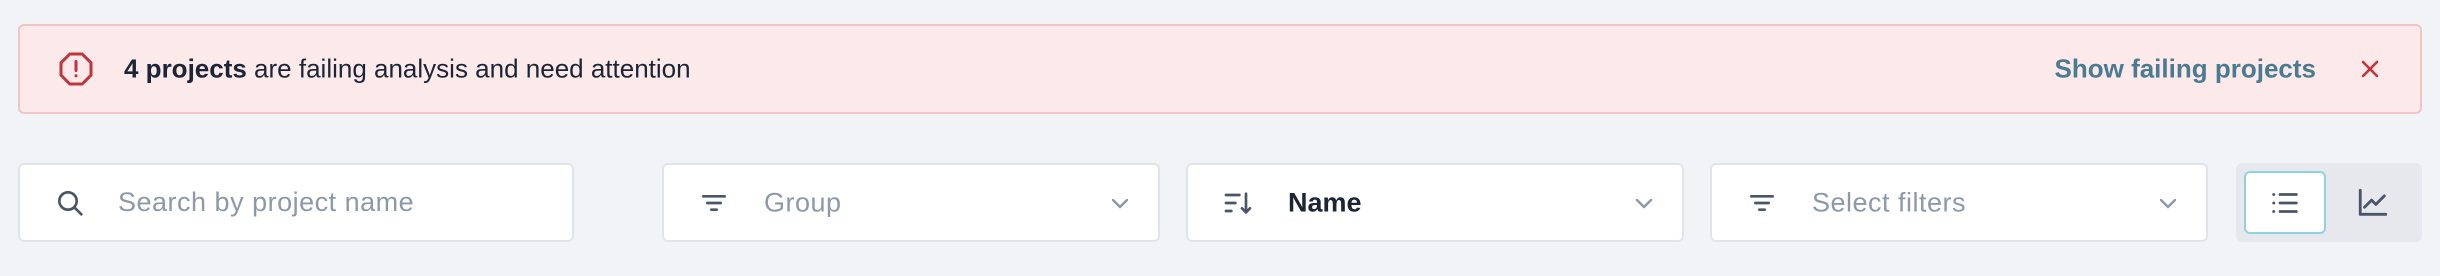 The width and height of the screenshot is (2440, 276). Describe the element at coordinates (333, 202) in the screenshot. I see `search-input` at that location.